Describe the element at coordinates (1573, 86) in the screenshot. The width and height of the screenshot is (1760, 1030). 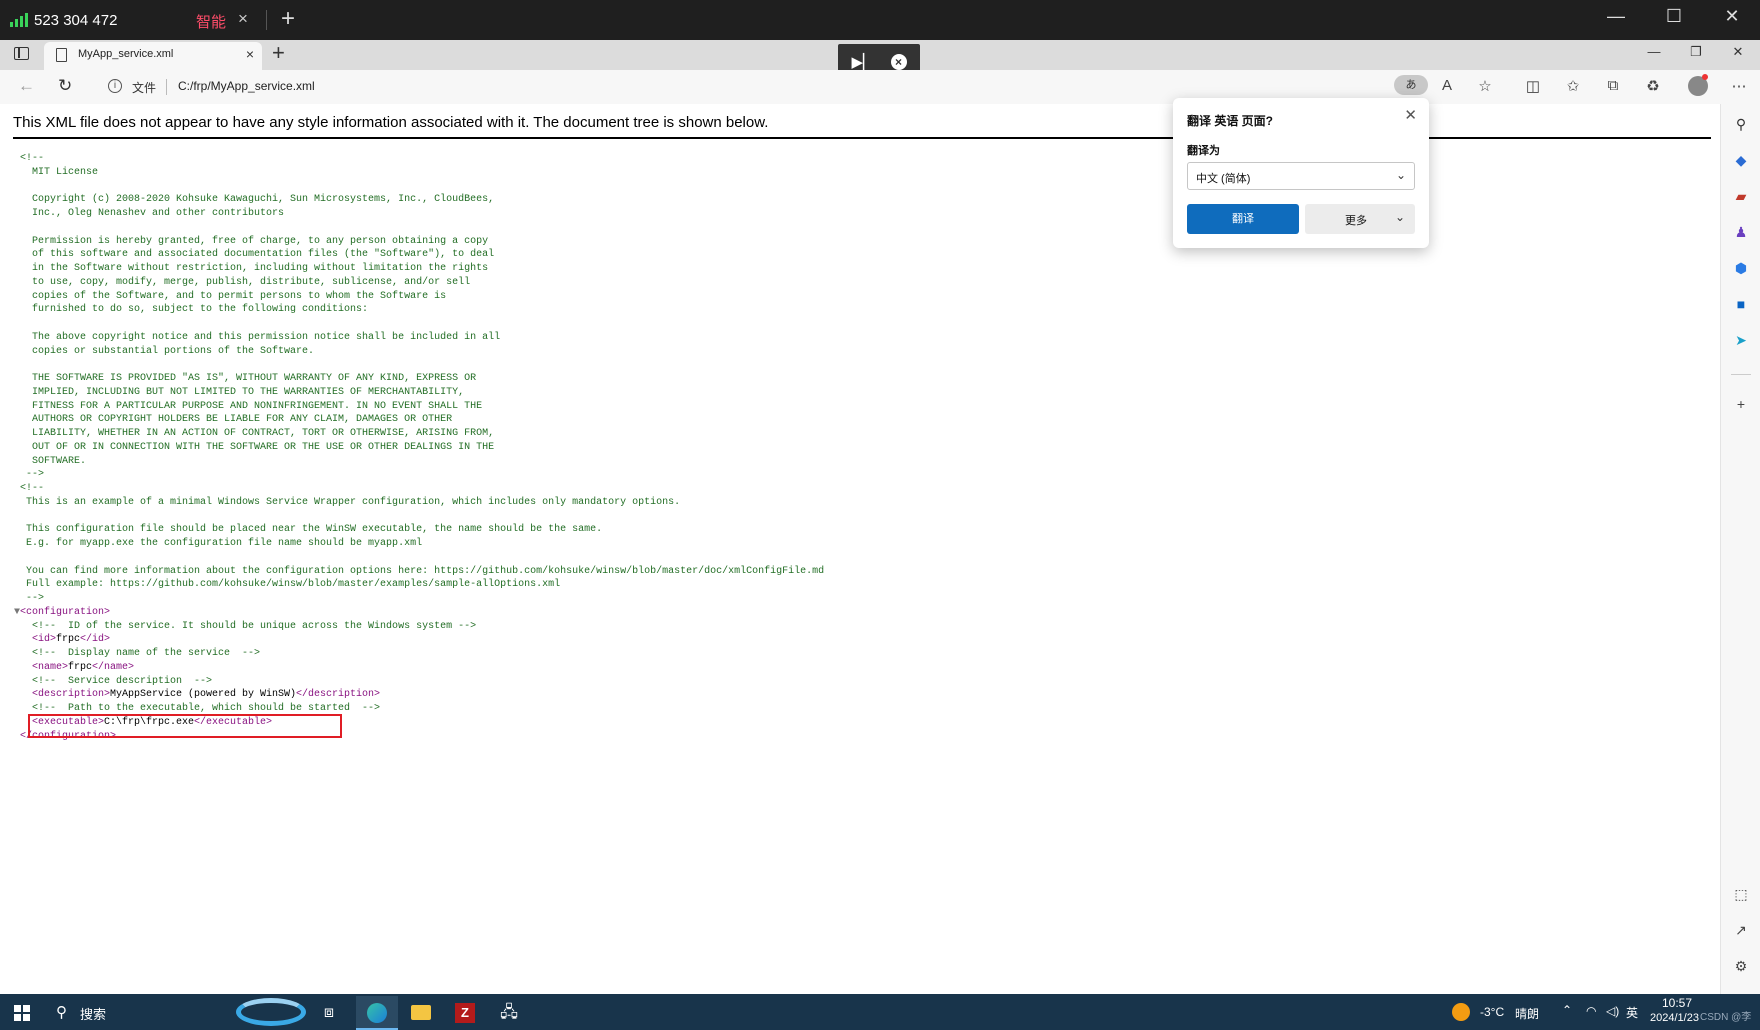
I see `favorites-icon: ✩` at that location.